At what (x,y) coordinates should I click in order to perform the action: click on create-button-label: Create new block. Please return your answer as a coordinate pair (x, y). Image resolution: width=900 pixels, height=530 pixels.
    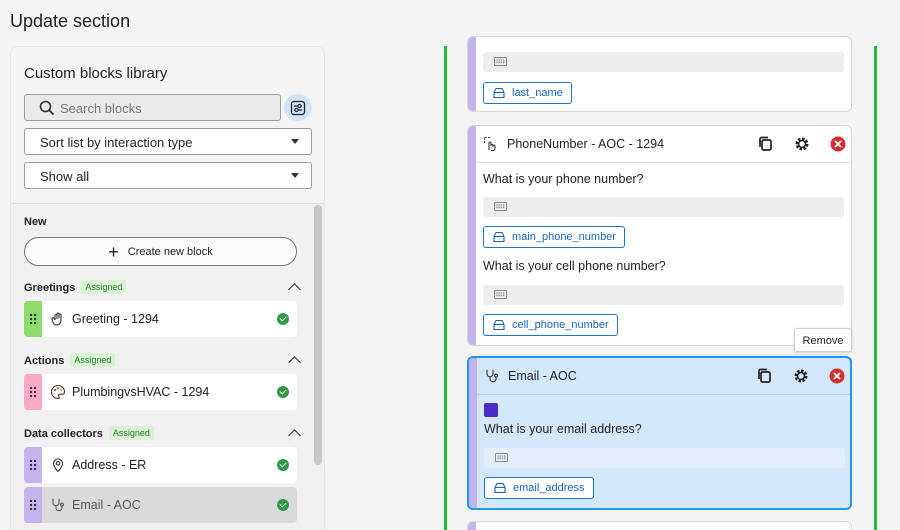
    Looking at the image, I should click on (170, 251).